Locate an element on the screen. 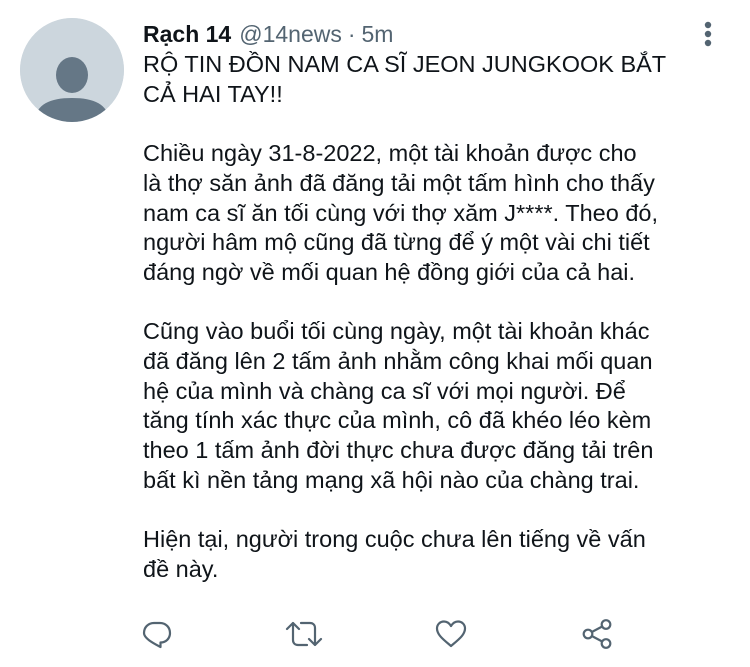 The height and width of the screenshot is (667, 750). reply-icon is located at coordinates (157, 635).